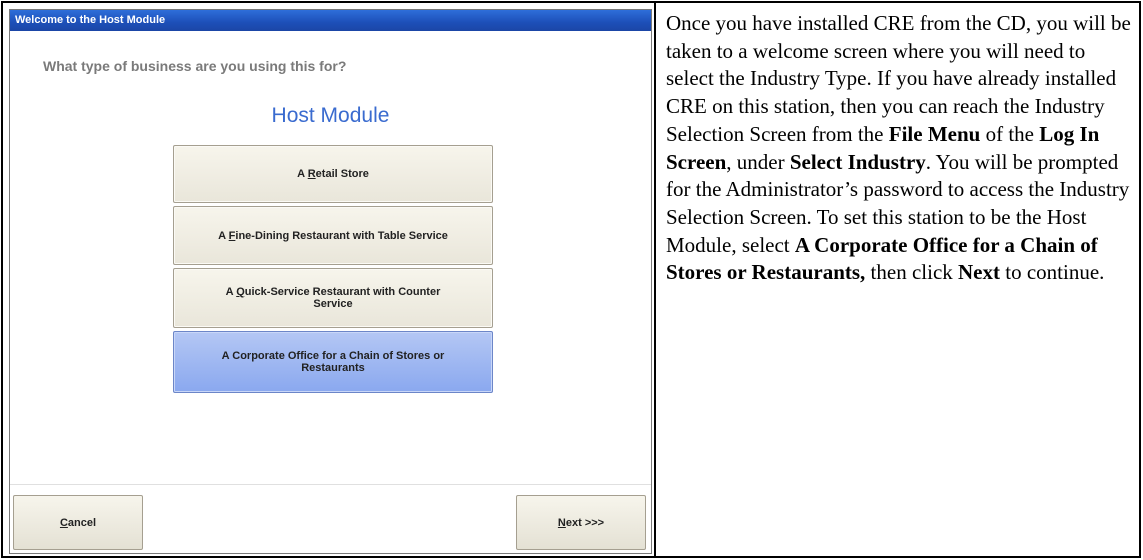 This screenshot has height=560, width=1143. I want to click on module-title: Host Module, so click(330, 115).